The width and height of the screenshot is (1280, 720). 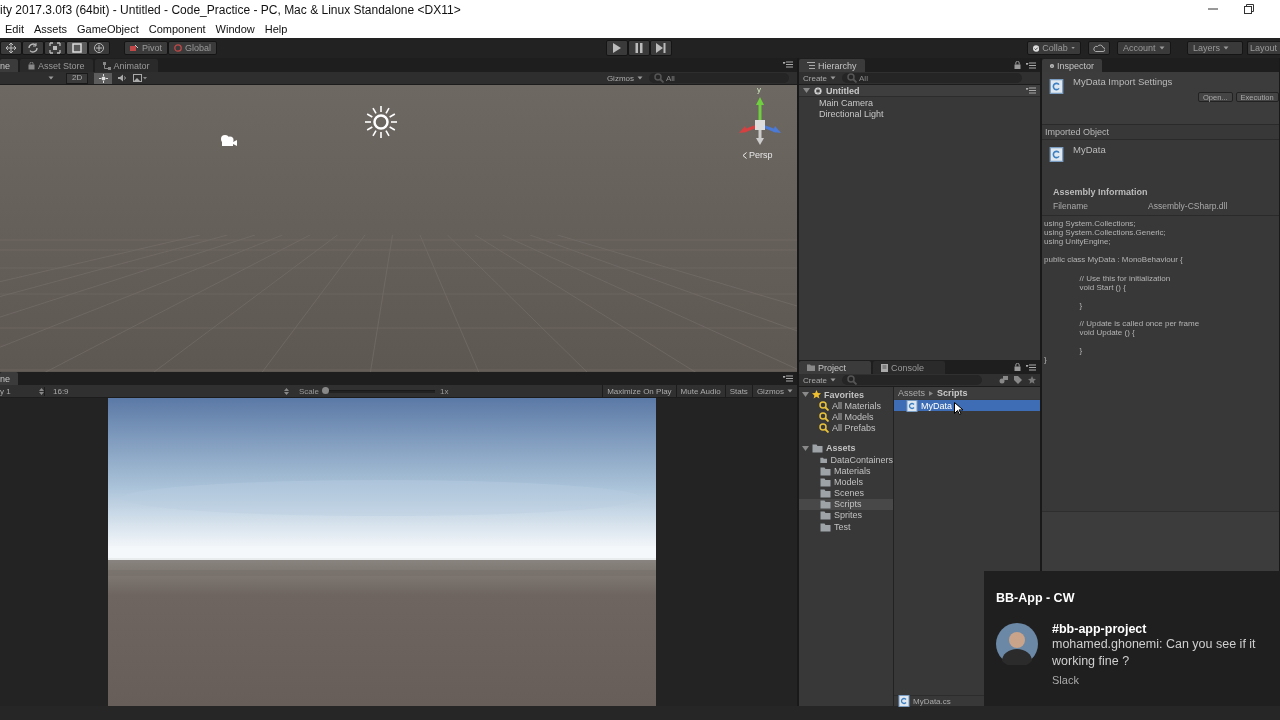 I want to click on favorite-item: All Models, so click(x=853, y=416).